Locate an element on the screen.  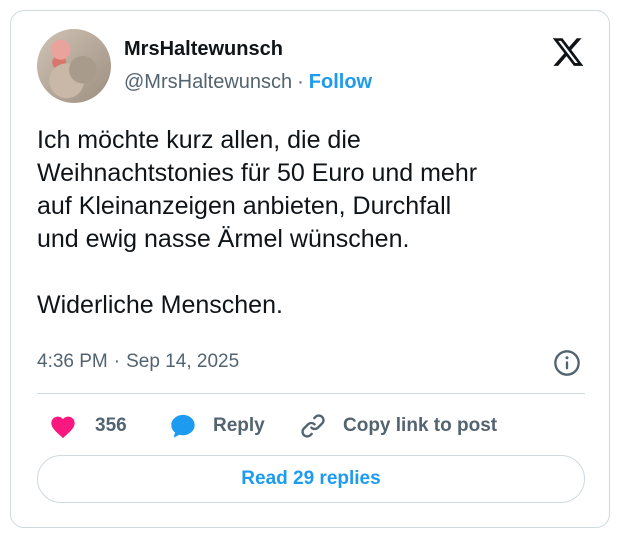
tweet-line: auf Kleinanzeigen anbieten, Durchfall is located at coordinates (244, 206).